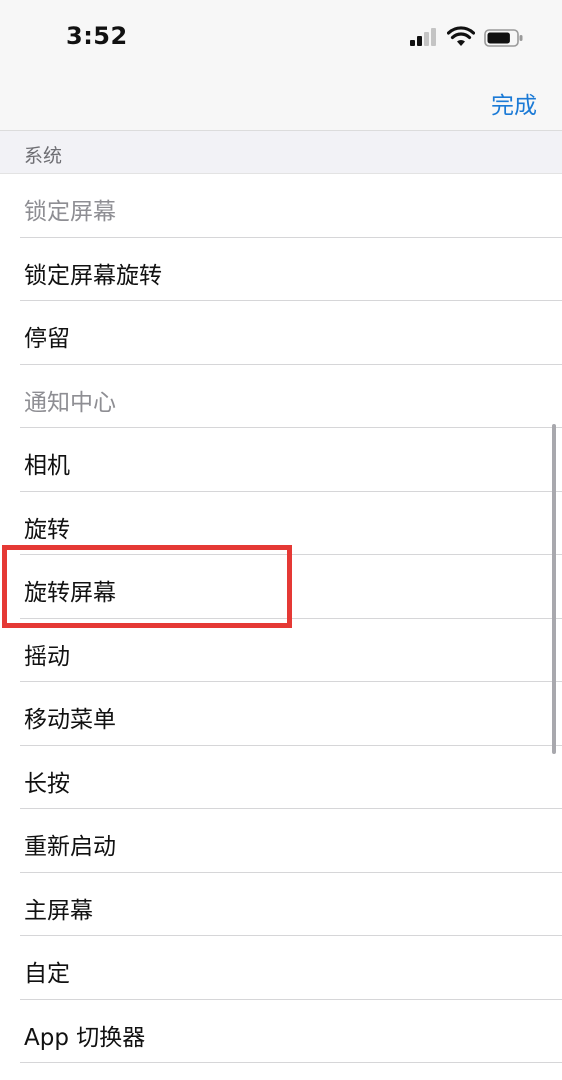  I want to click on cellular-signal-icon, so click(424, 37).